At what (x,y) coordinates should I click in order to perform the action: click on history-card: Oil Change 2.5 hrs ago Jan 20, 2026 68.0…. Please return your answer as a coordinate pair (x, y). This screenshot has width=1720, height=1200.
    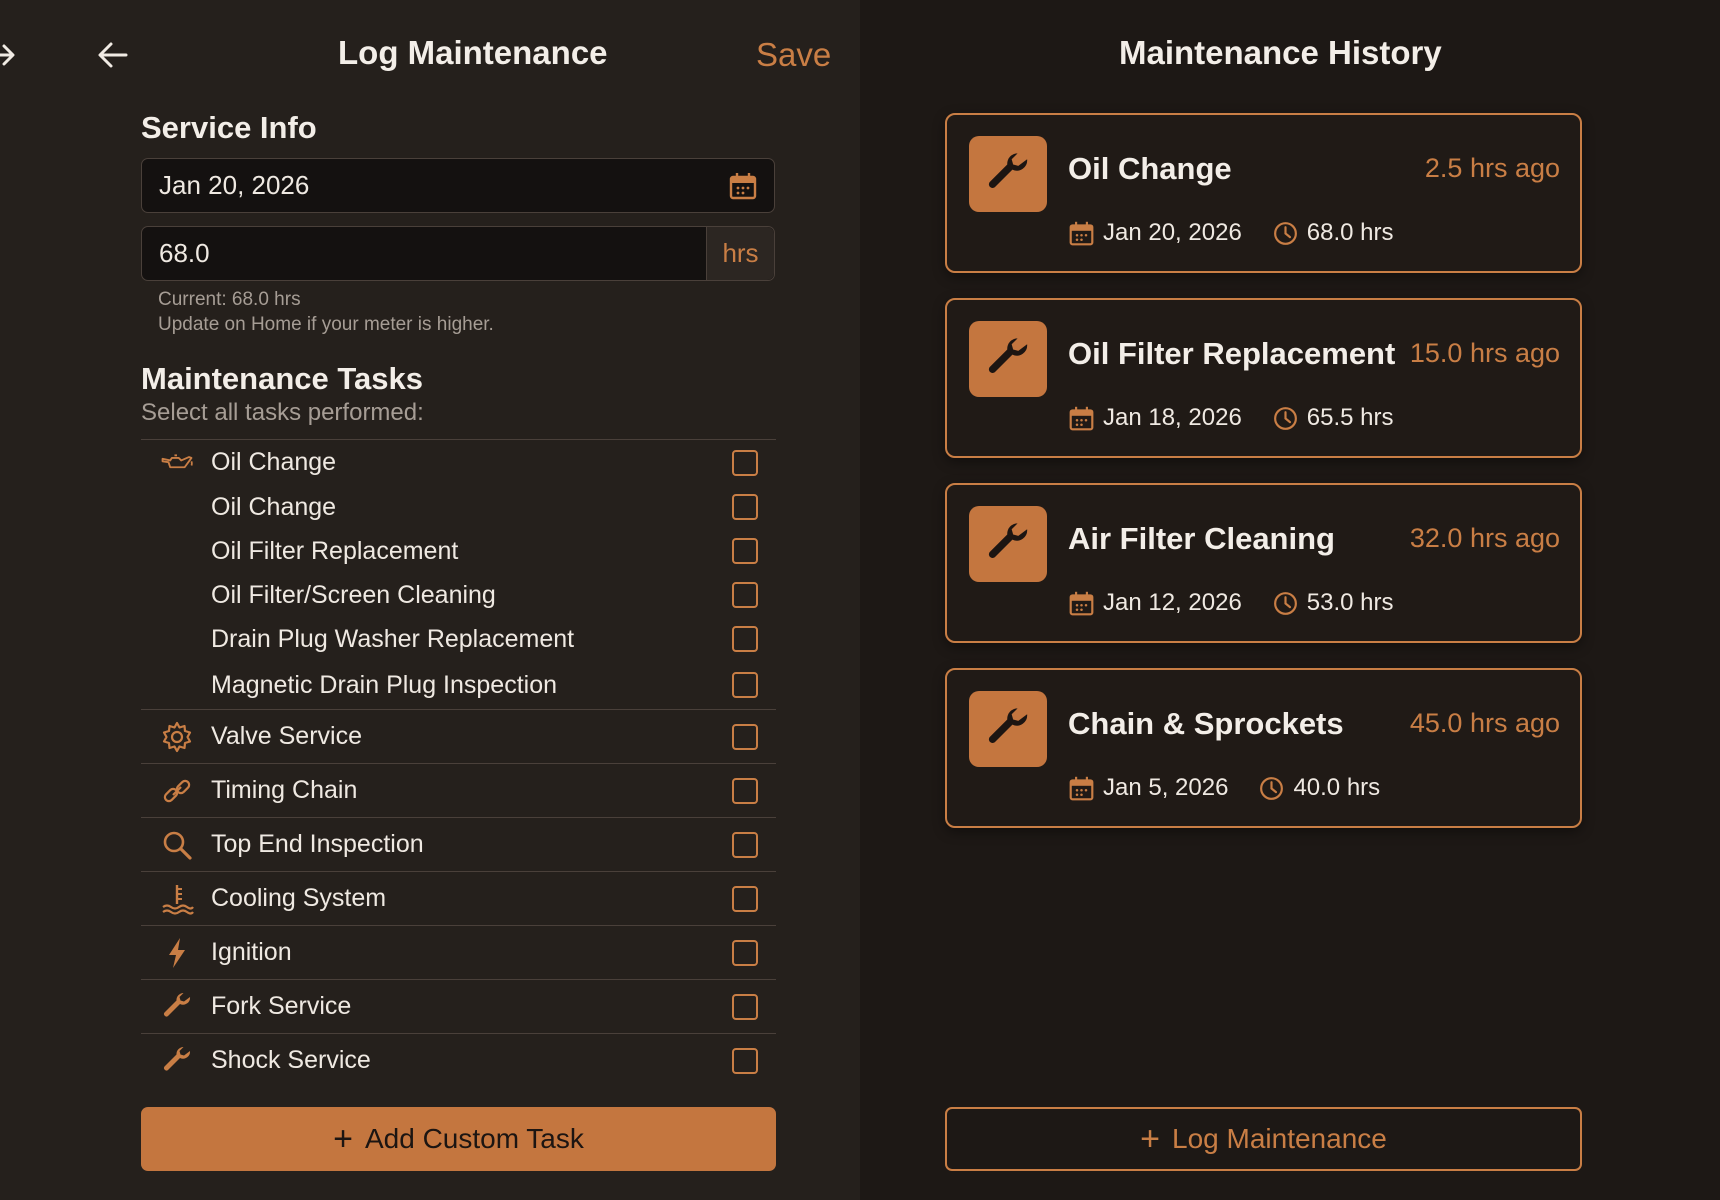
    Looking at the image, I should click on (1263, 193).